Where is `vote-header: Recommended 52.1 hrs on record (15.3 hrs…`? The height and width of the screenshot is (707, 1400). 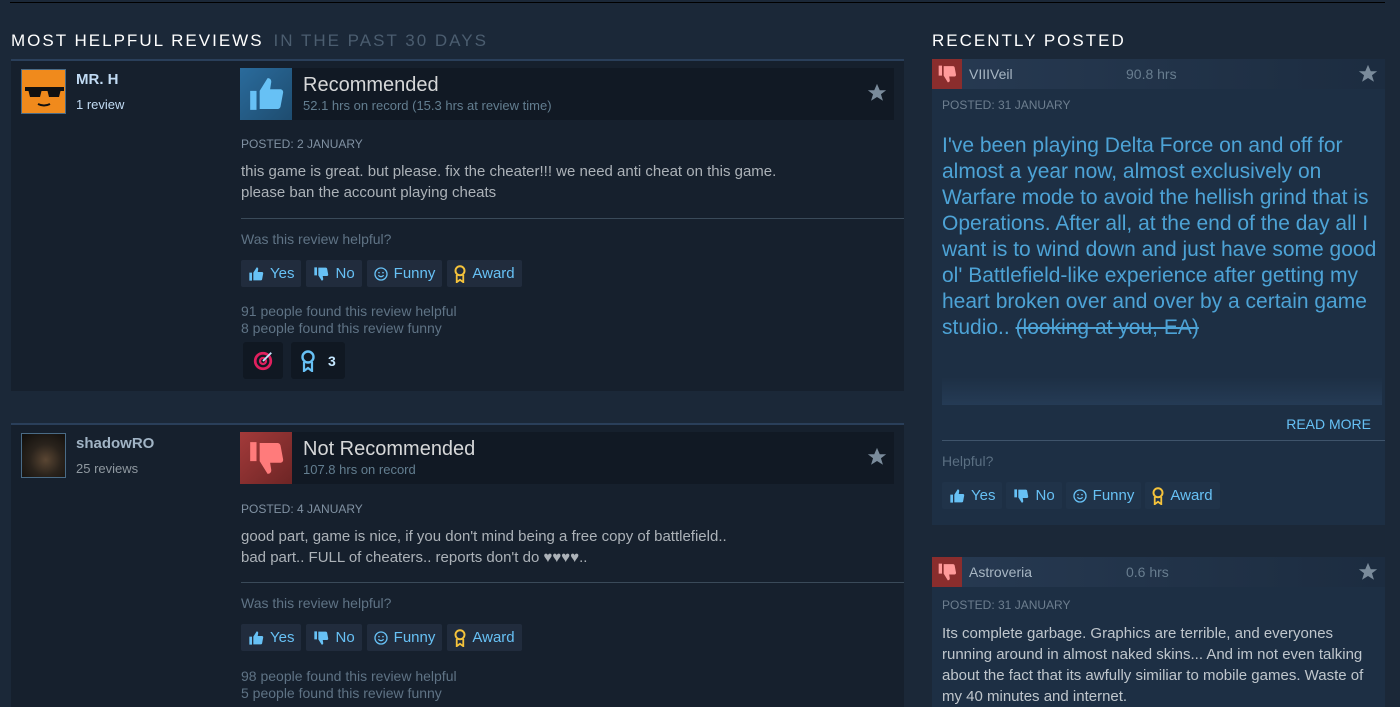 vote-header: Recommended 52.1 hrs on record (15.3 hrs… is located at coordinates (567, 94).